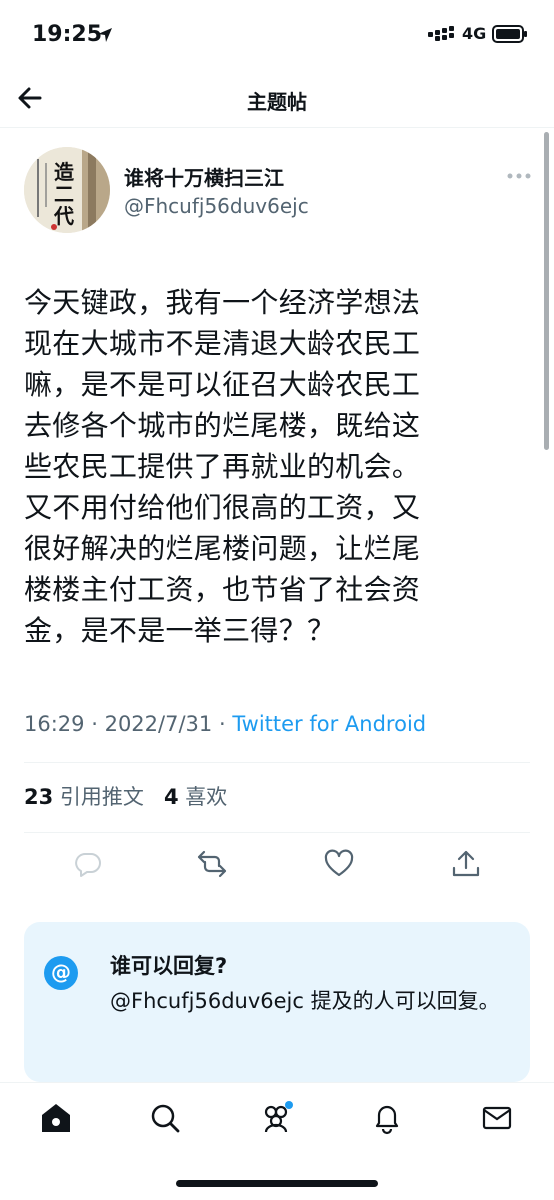 This screenshot has height=1200, width=554. What do you see at coordinates (277, 1183) in the screenshot?
I see `home-indicator` at bounding box center [277, 1183].